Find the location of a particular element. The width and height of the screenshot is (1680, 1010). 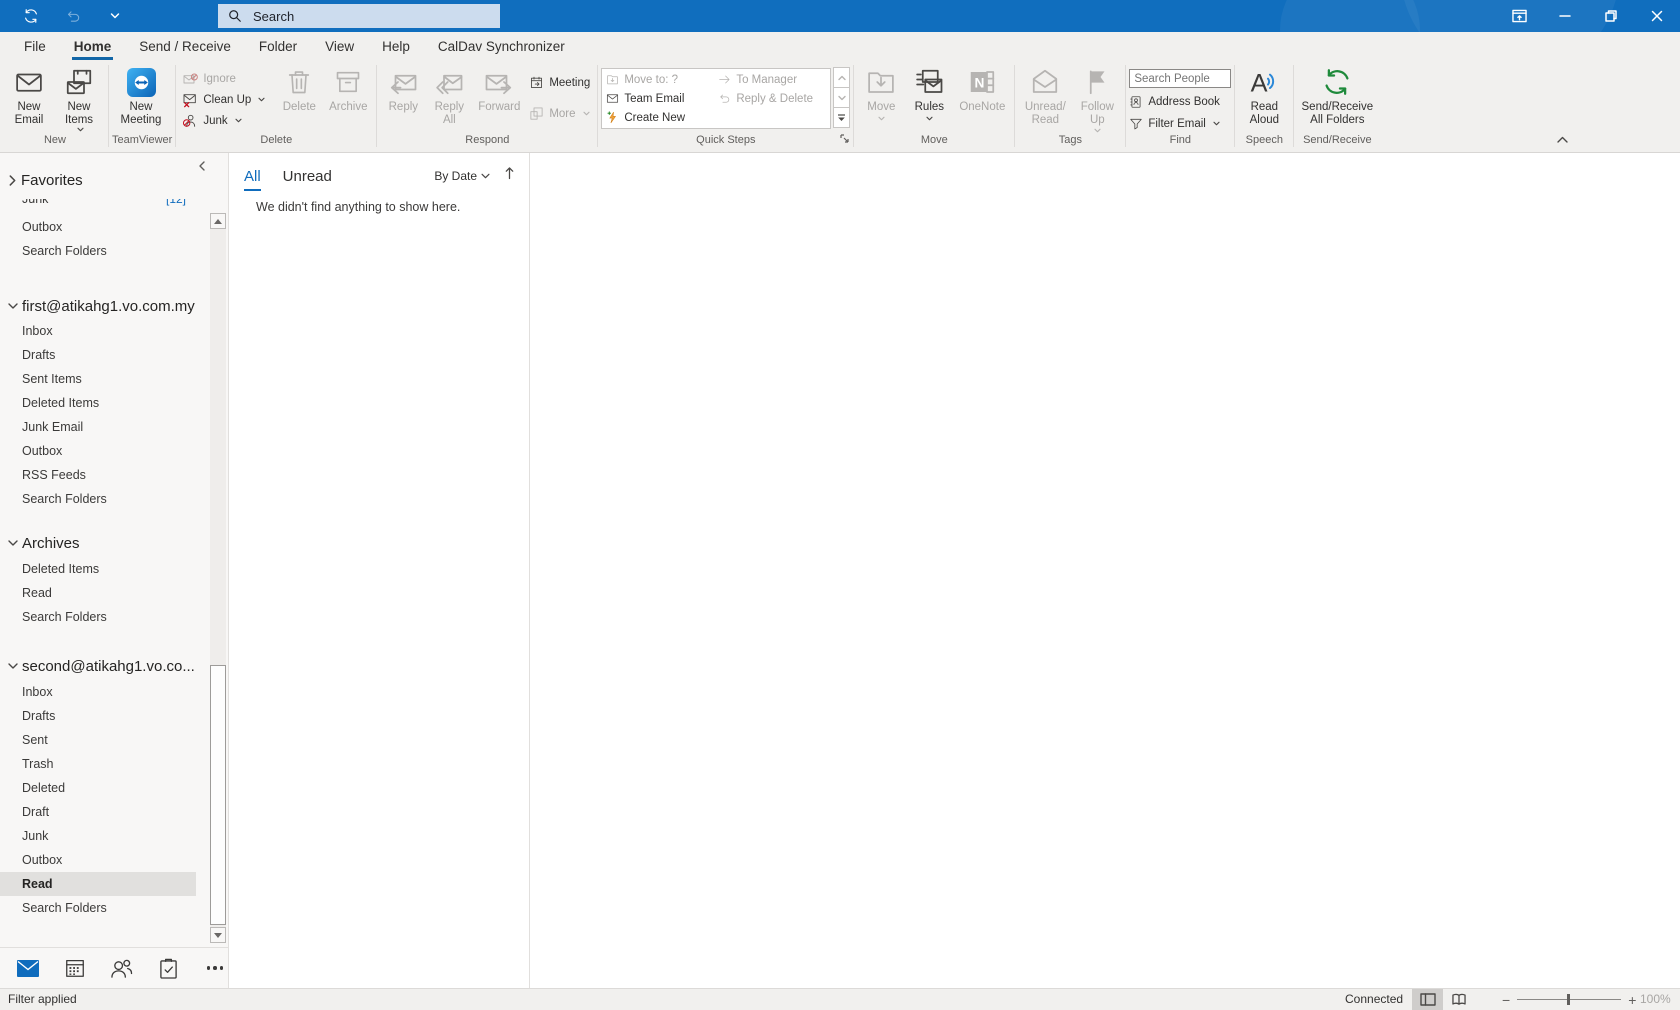

quick-steps-dialog-launcher is located at coordinates (845, 140).